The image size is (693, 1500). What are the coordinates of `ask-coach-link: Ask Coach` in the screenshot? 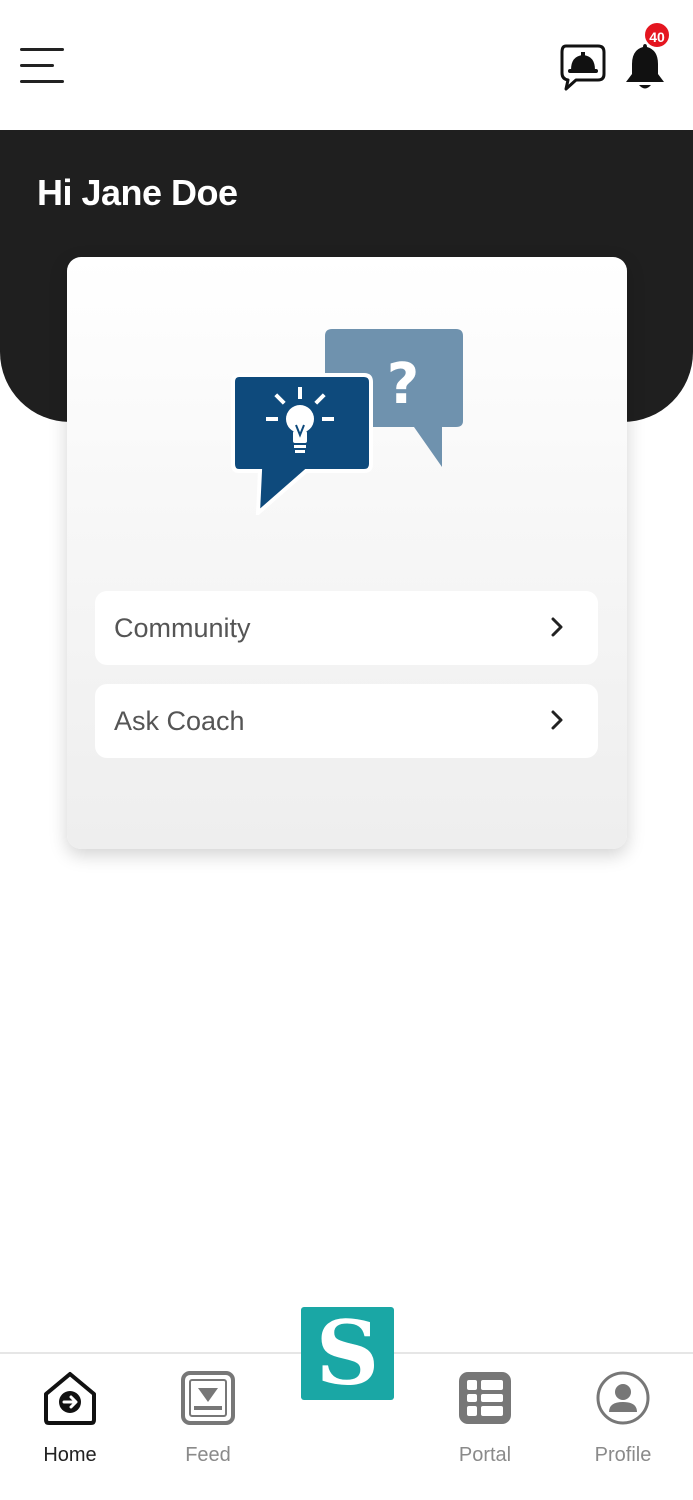 It's located at (346, 721).